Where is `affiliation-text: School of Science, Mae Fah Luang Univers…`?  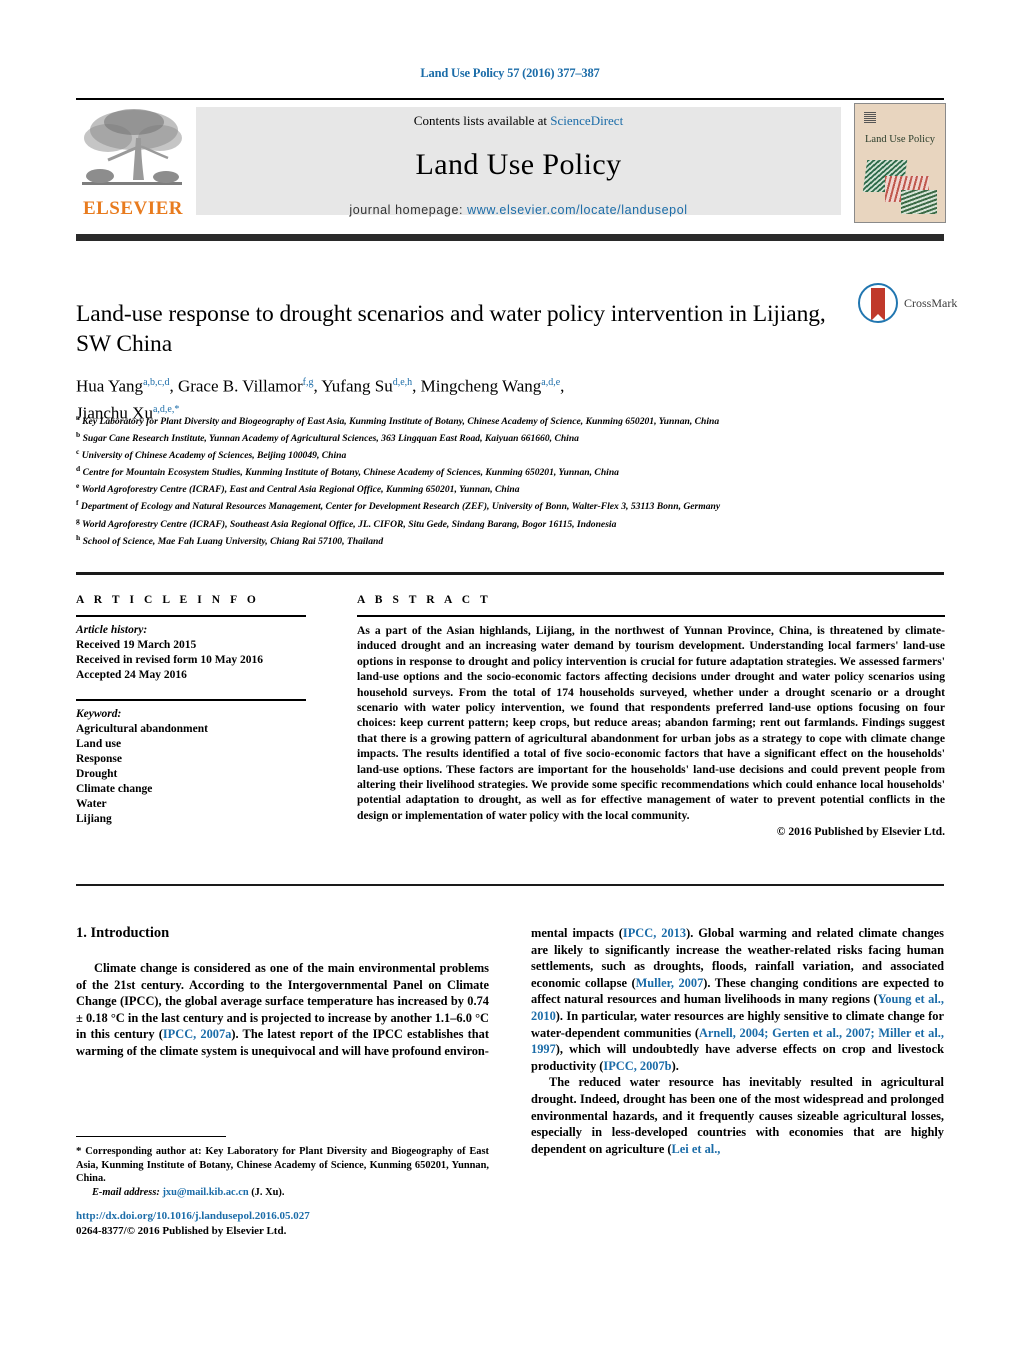
affiliation-text: School of Science, Mae Fah Luang Univers… is located at coordinates (233, 541).